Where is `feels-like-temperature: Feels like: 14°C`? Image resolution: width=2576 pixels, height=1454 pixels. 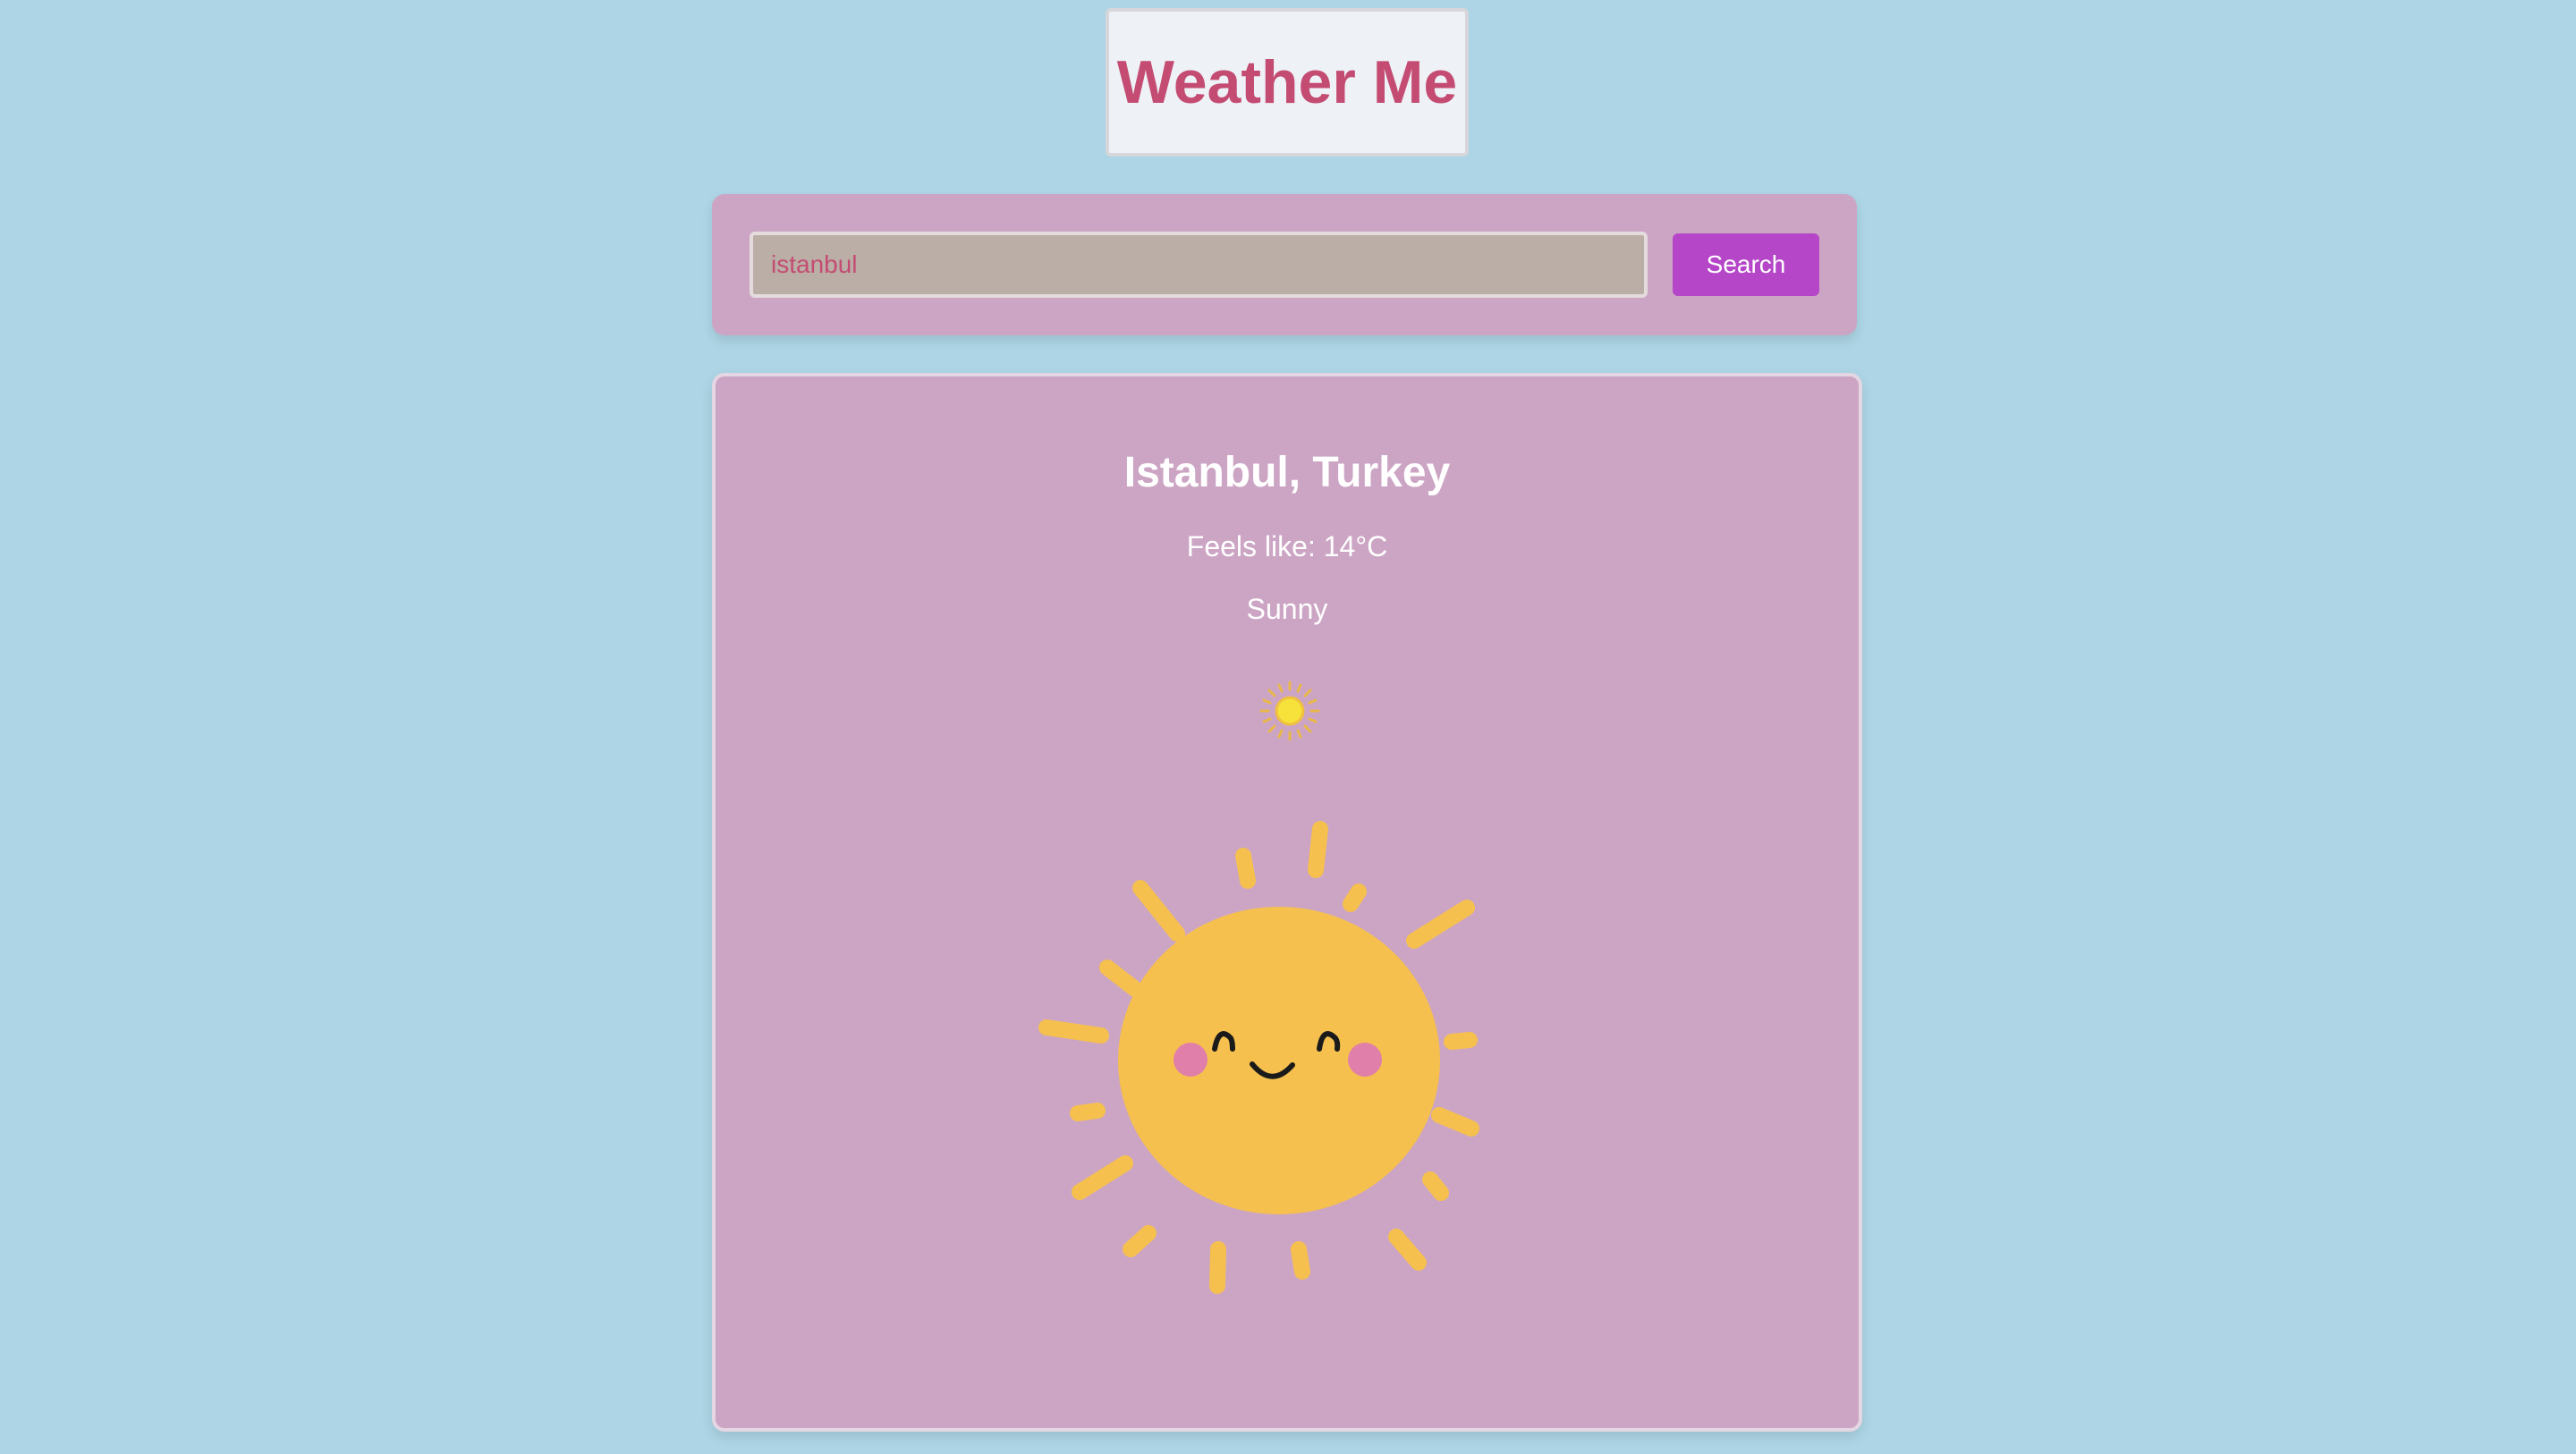 feels-like-temperature: Feels like: 14°C is located at coordinates (1287, 546).